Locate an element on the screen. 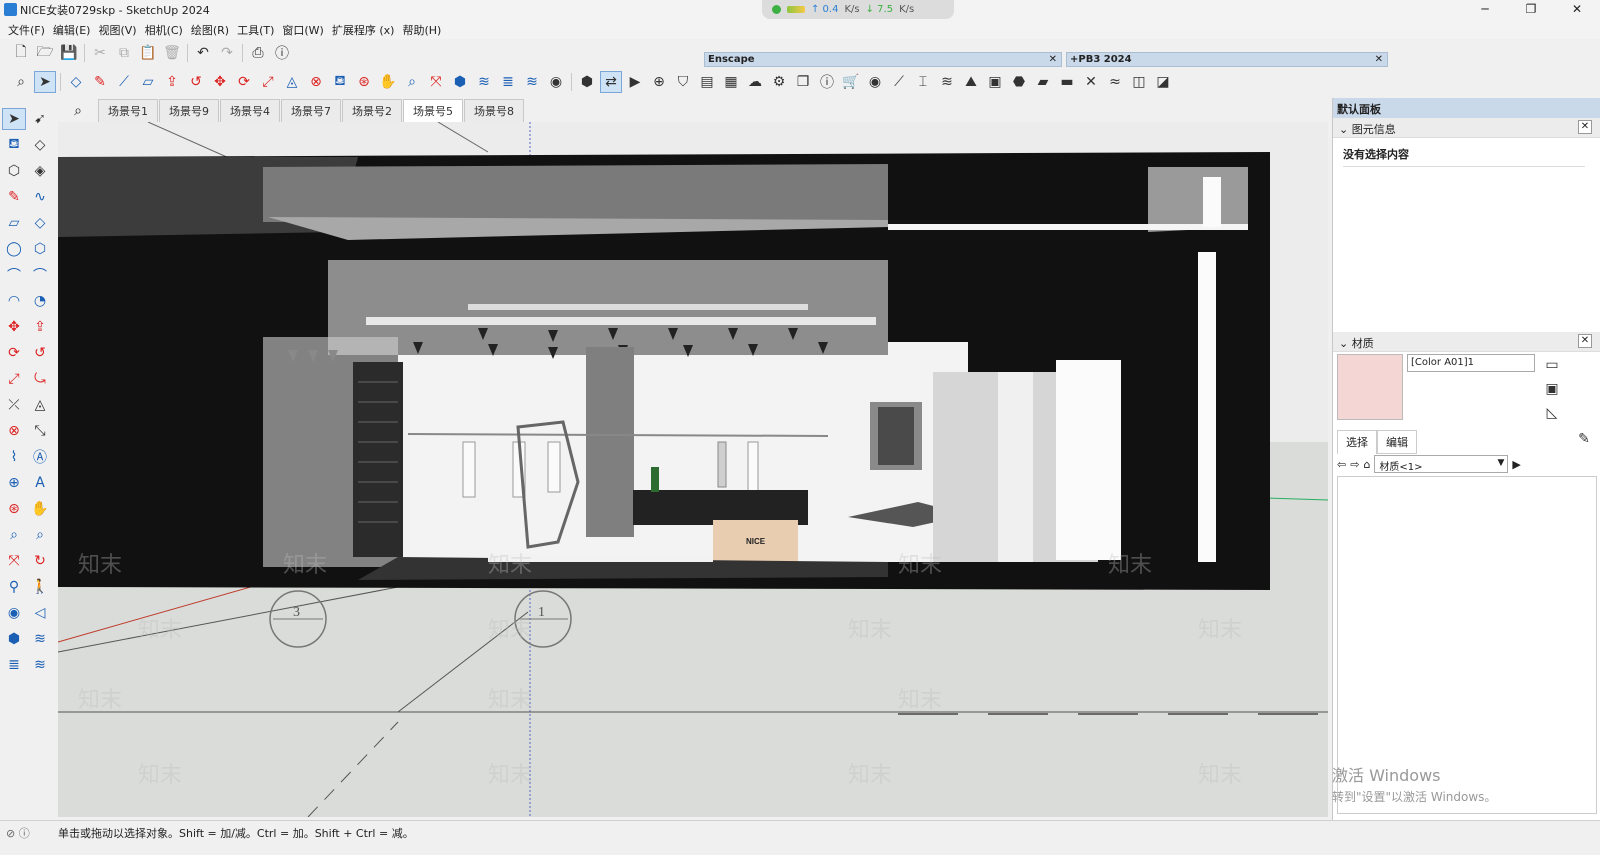  menu-view: 视图(V) is located at coordinates (117, 29).